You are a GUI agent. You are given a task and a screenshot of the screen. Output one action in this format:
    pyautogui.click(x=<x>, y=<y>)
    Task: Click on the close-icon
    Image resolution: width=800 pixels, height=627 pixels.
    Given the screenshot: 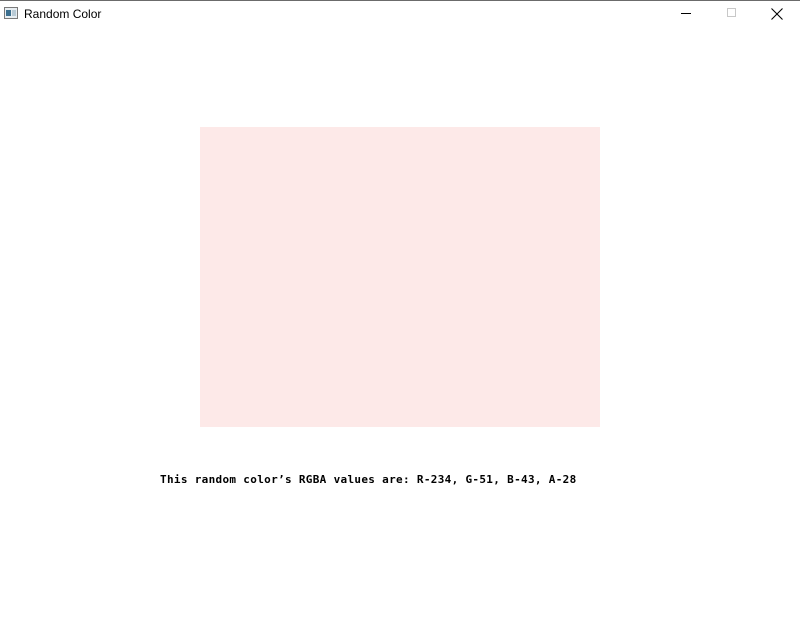 What is the action you would take?
    pyautogui.click(x=777, y=14)
    